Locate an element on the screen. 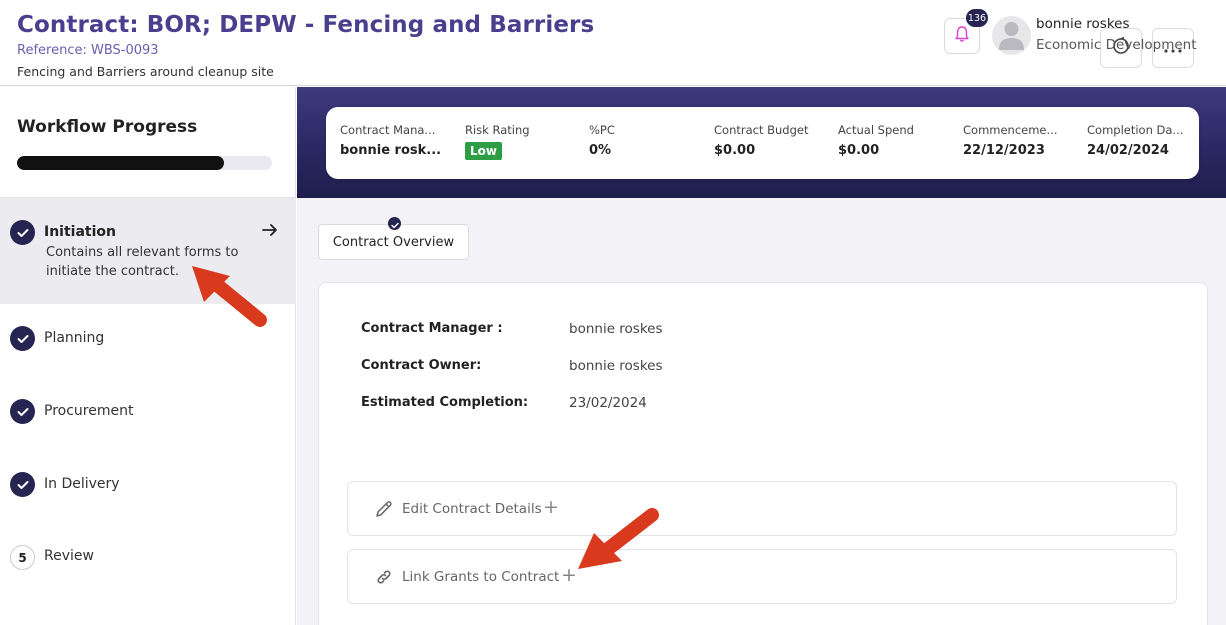  summary-contract-budget: Contract Budget $0.00 is located at coordinates (769, 140).